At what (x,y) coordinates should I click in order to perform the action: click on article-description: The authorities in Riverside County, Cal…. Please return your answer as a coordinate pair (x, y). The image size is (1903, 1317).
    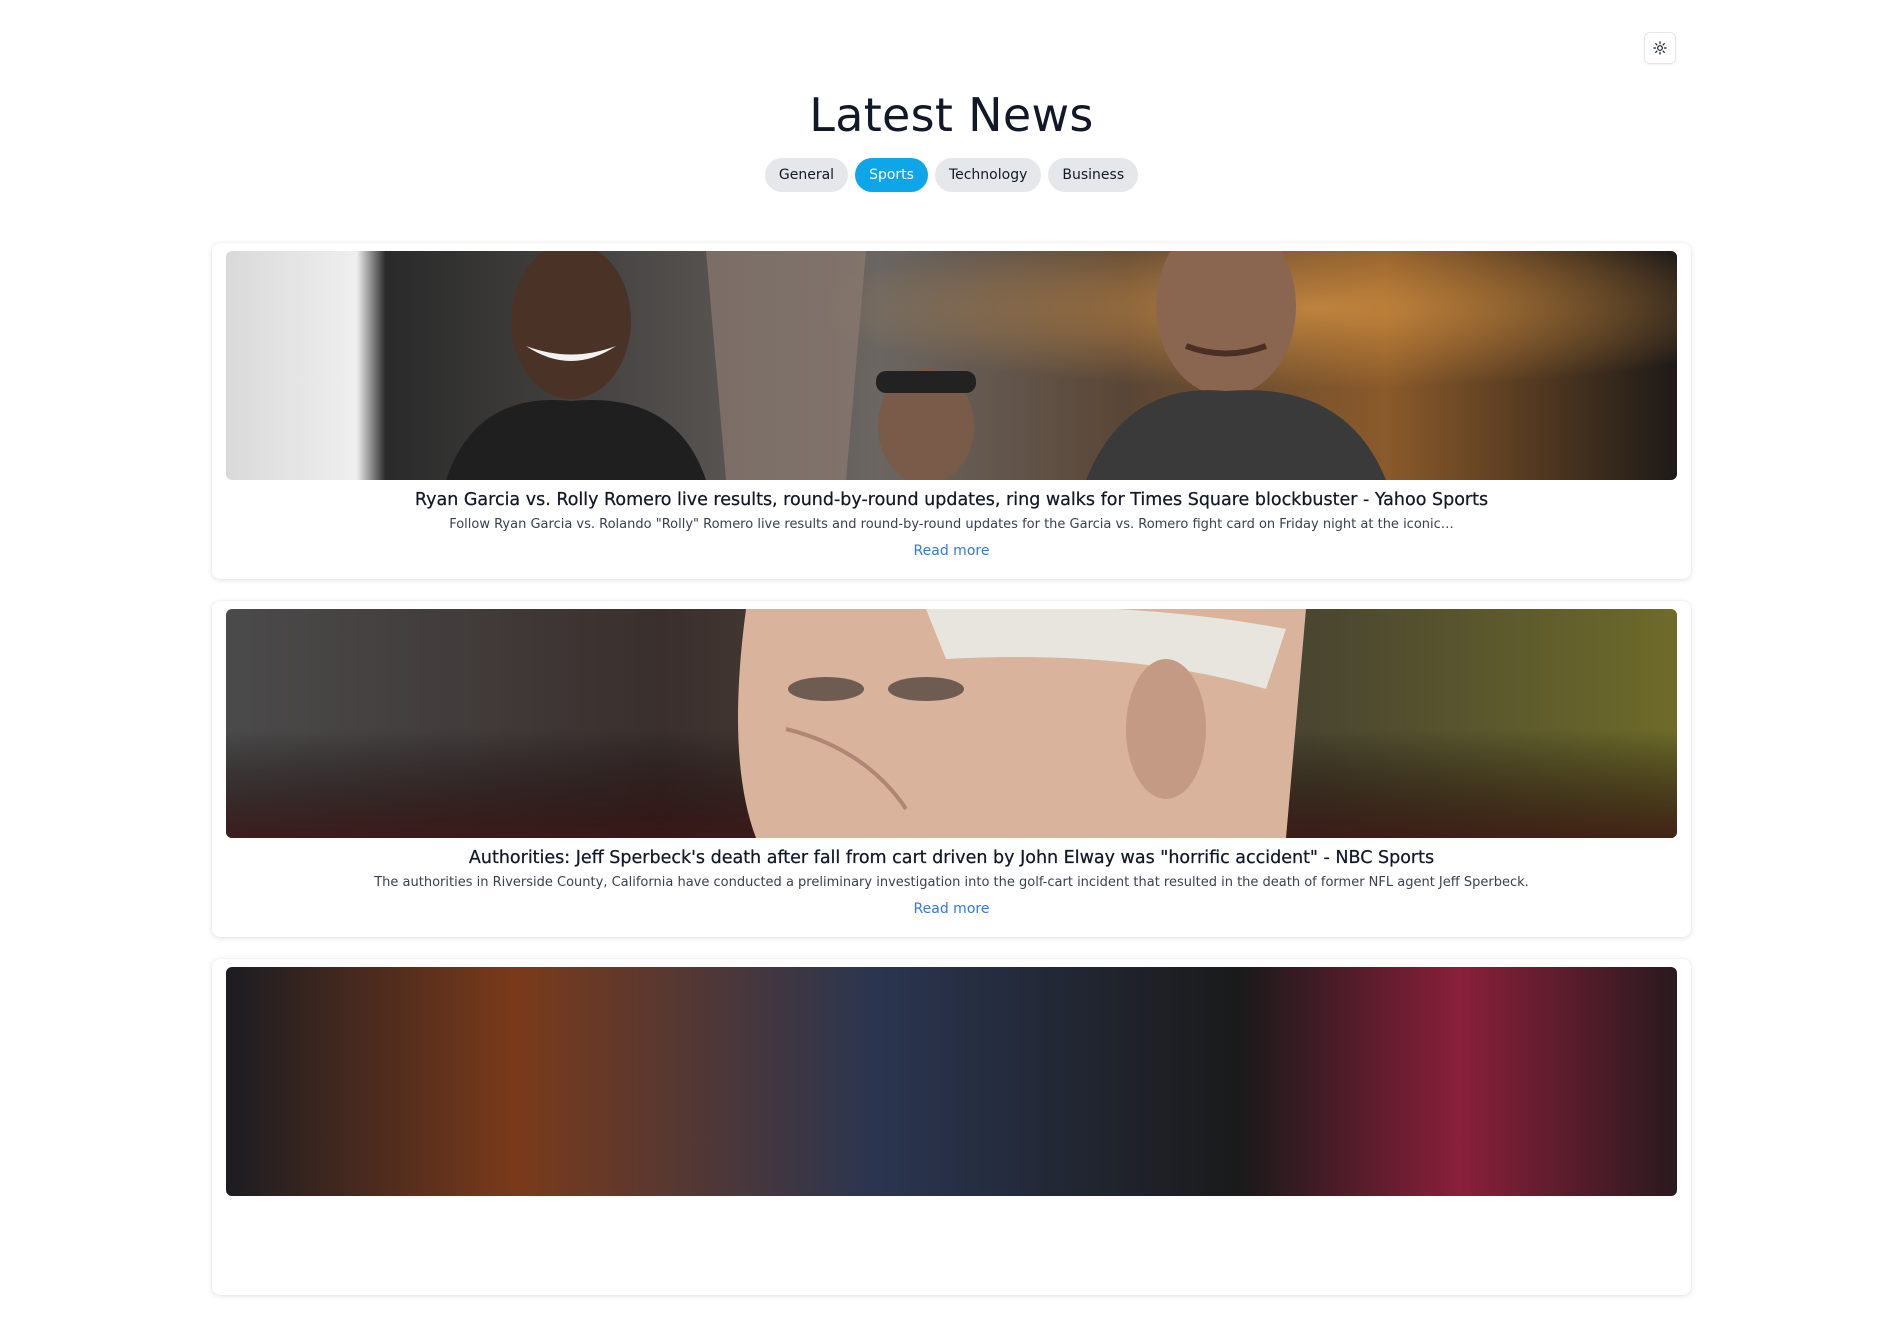
    Looking at the image, I should click on (951, 882).